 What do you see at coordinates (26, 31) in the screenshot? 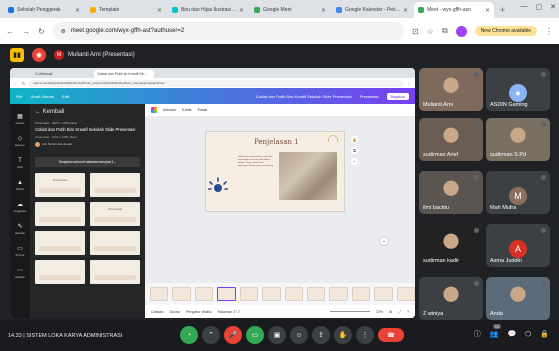
I see `forward-icon: →` at bounding box center [26, 31].